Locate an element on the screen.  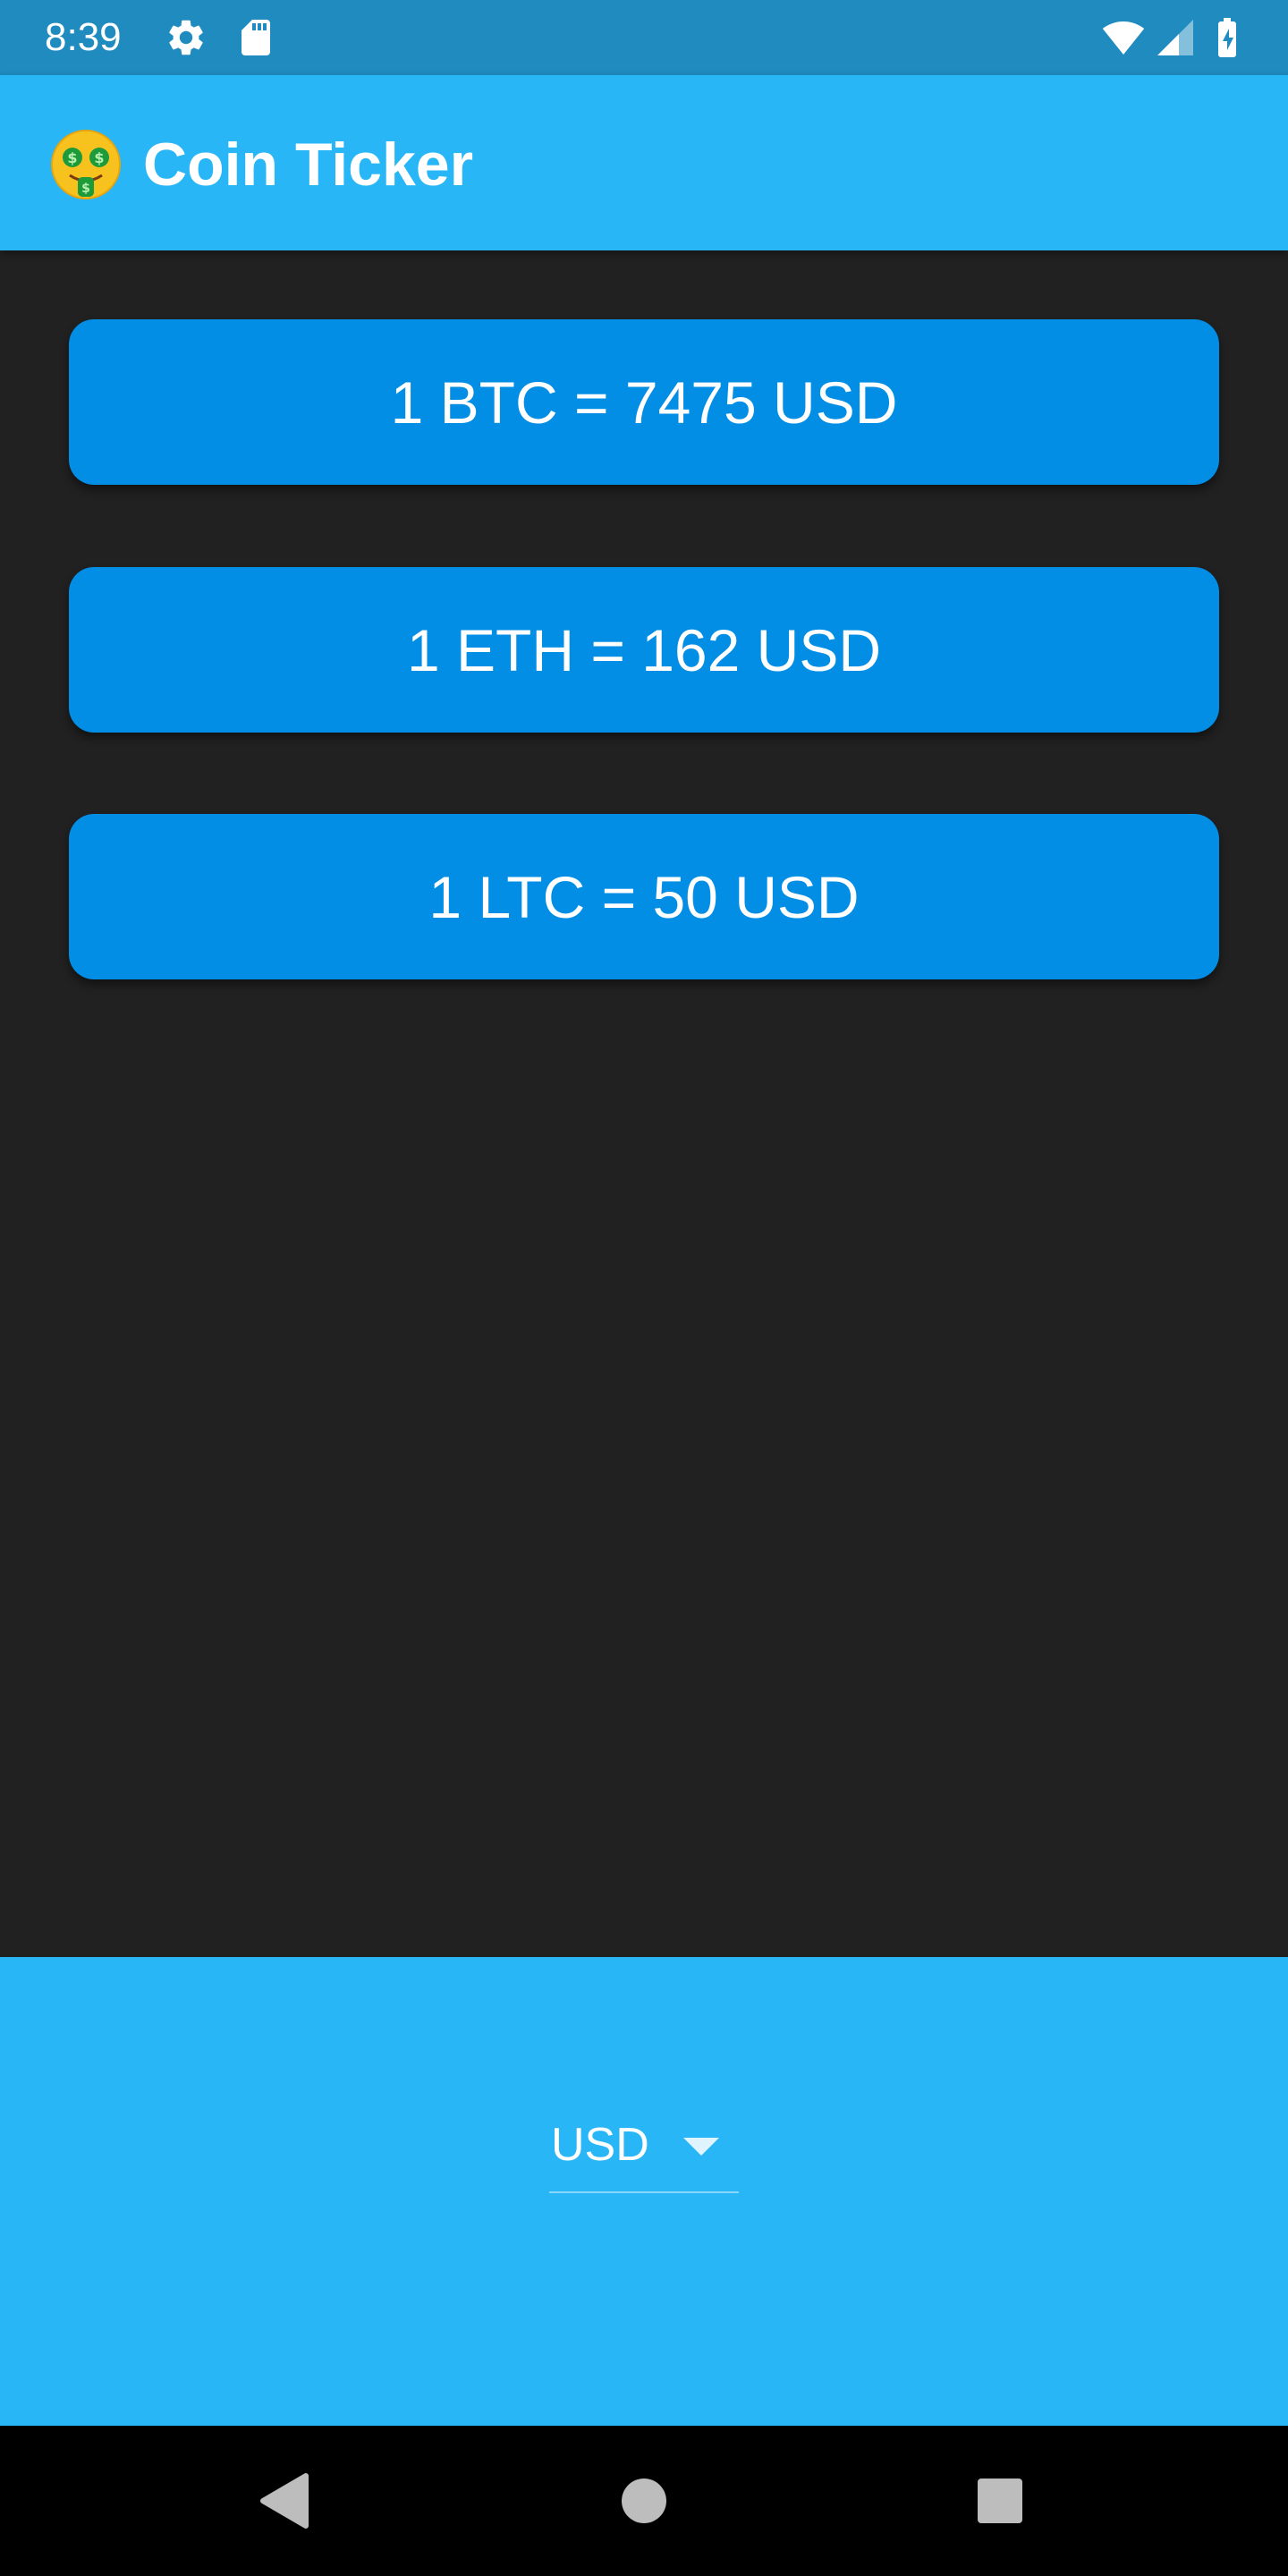
status-time: 8:39 is located at coordinates (83, 37).